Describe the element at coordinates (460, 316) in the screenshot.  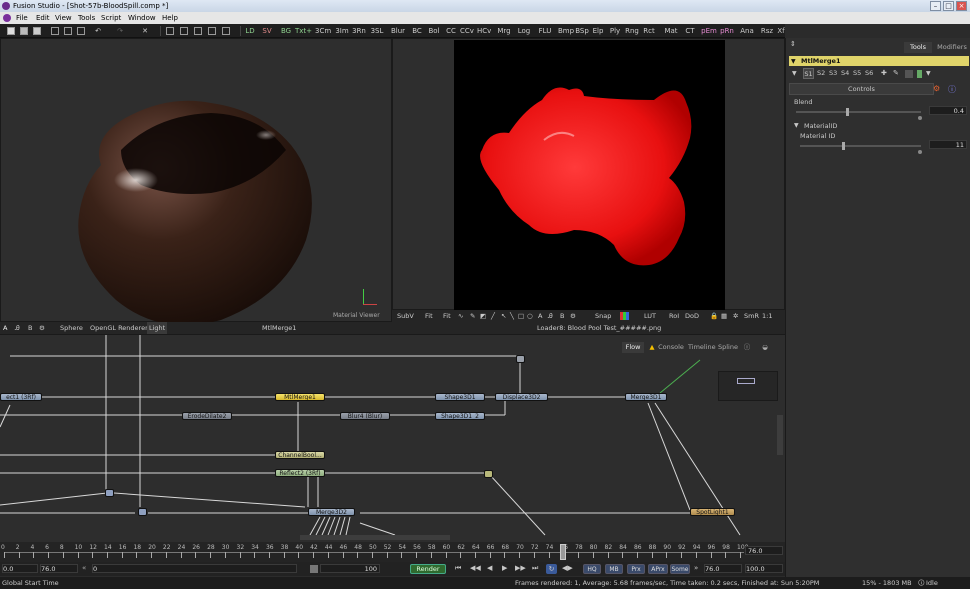
I see `wave-tool-icon: ∿` at that location.